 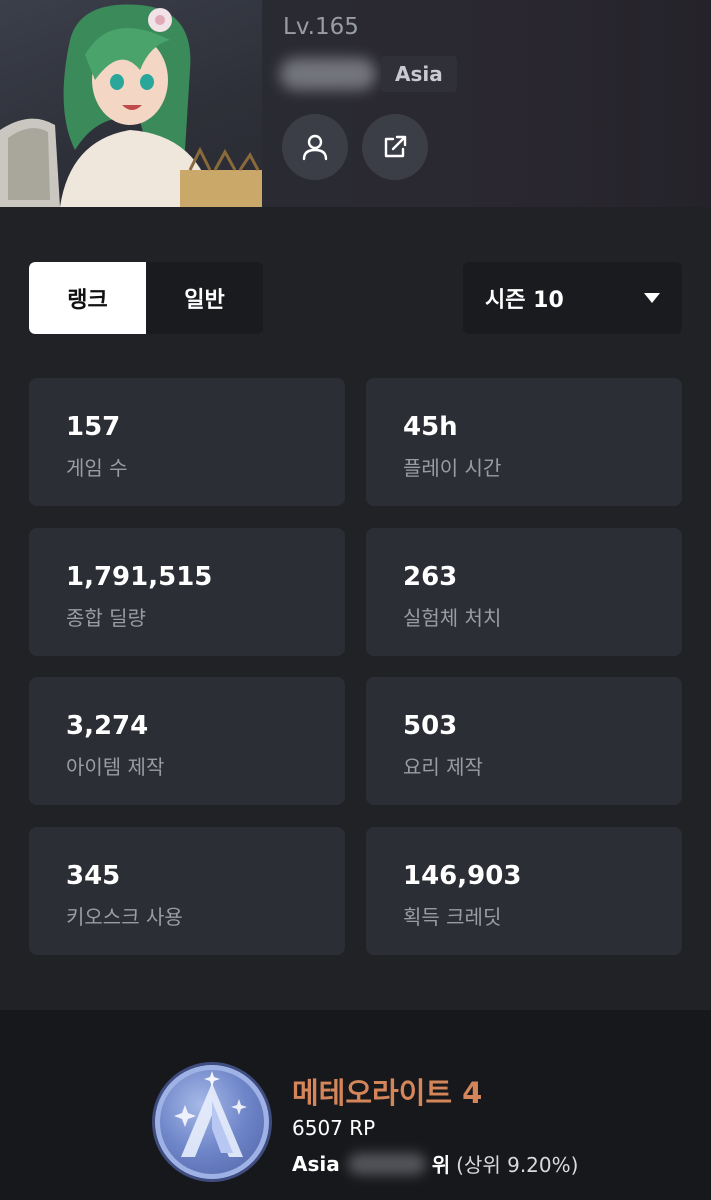 I want to click on stat-label: 키오스크 사용, so click(x=124, y=917).